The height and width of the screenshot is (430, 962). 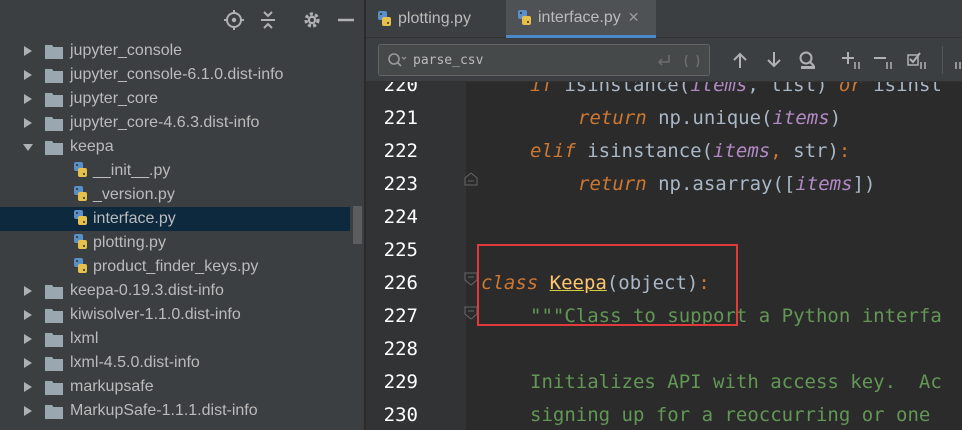 I want to click on tree-file-item: interface.py, so click(x=175, y=219).